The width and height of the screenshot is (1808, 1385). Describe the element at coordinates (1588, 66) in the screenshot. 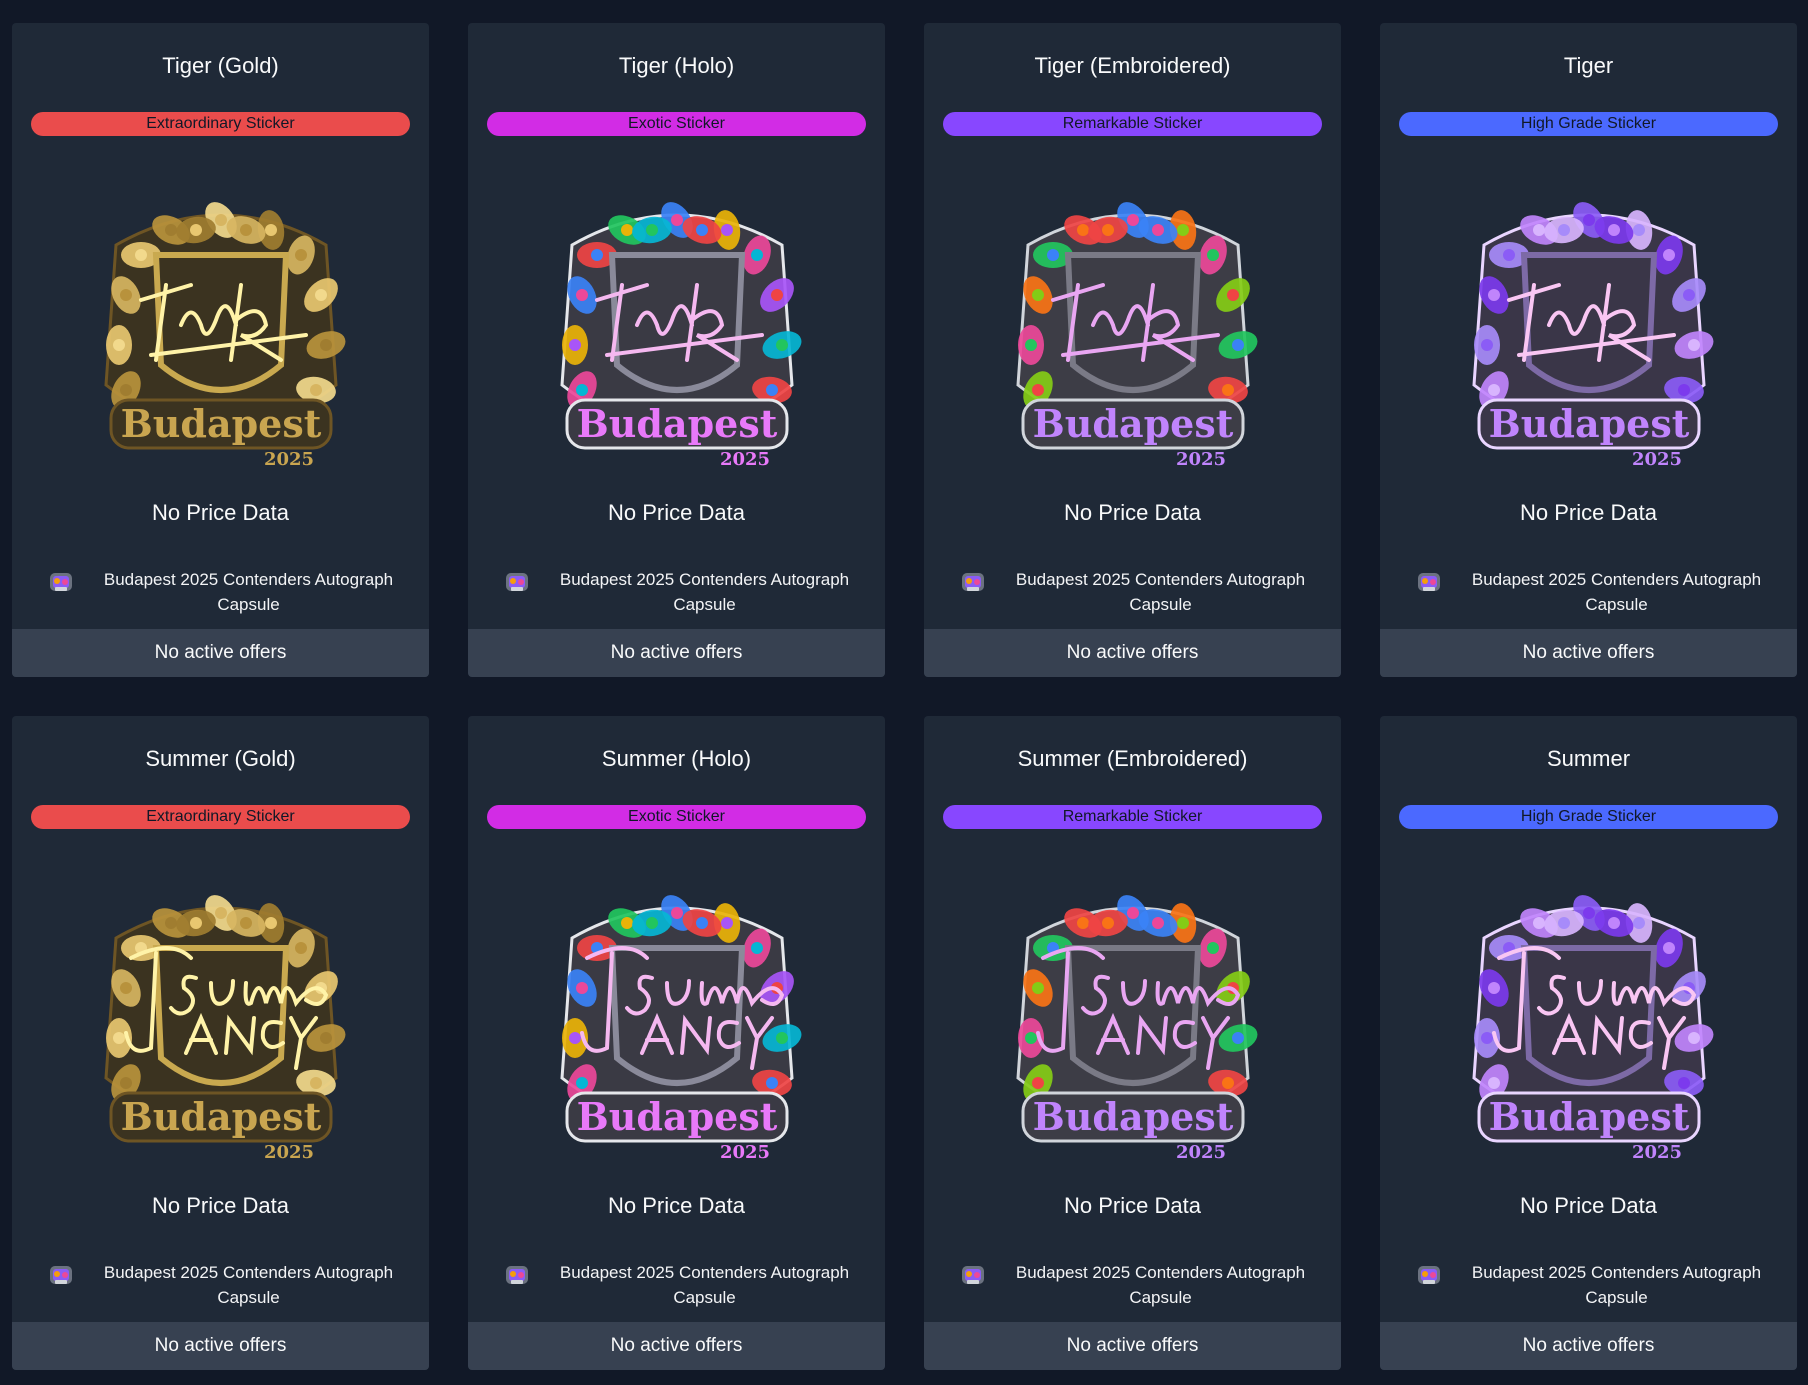

I see `sticker-title: Tiger` at that location.